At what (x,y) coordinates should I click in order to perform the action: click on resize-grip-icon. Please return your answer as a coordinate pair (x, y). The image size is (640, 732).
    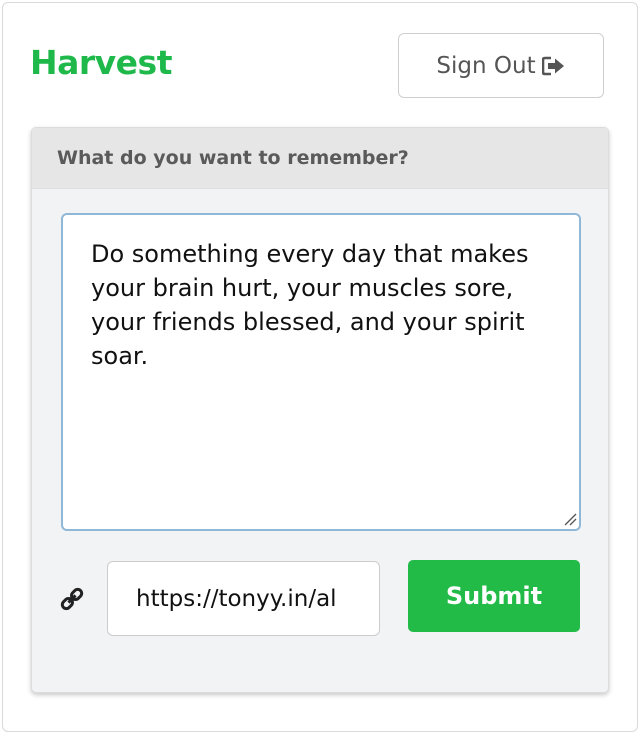
    Looking at the image, I should click on (570, 519).